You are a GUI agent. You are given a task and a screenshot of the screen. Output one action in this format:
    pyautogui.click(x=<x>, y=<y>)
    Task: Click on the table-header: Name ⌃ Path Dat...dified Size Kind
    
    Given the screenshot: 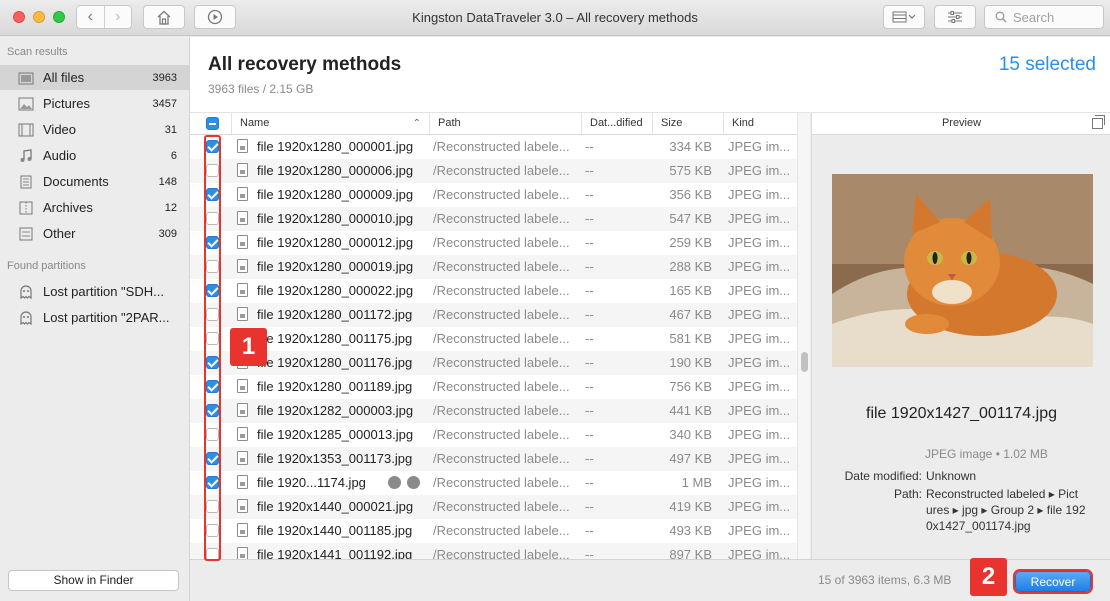 What is the action you would take?
    pyautogui.click(x=493, y=124)
    